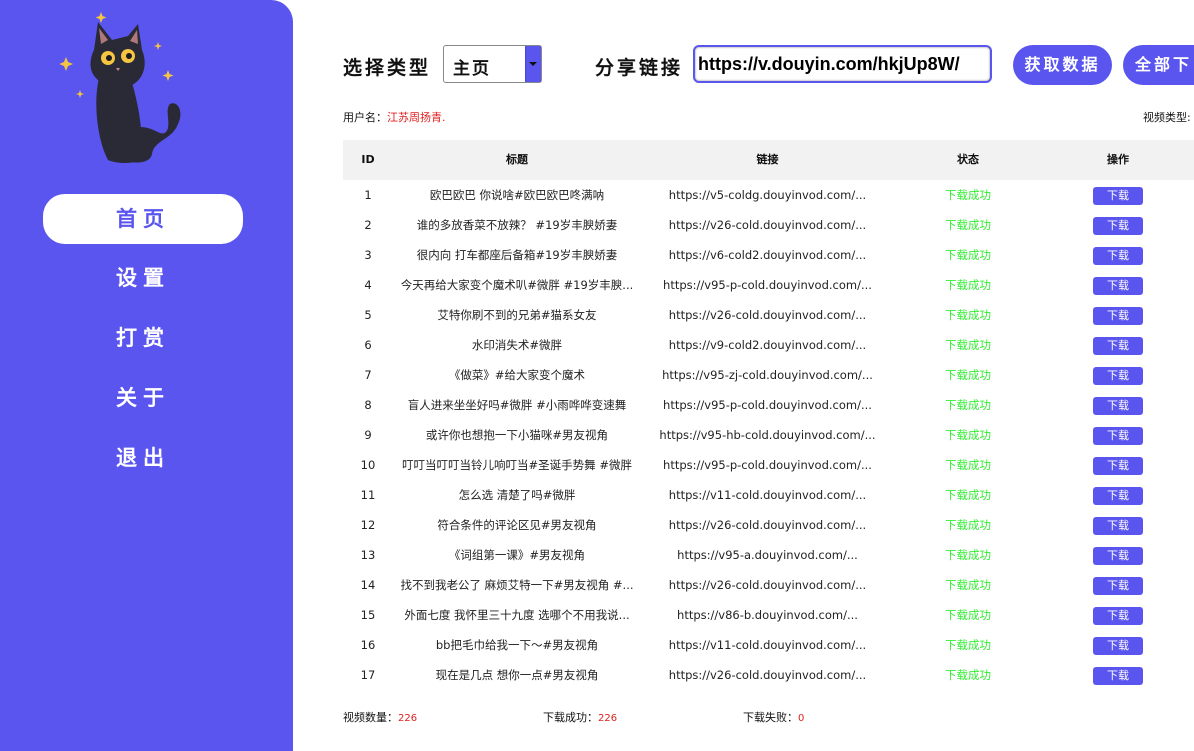 Image resolution: width=1194 pixels, height=751 pixels. I want to click on sidebar-item-about: 关于, so click(143, 398).